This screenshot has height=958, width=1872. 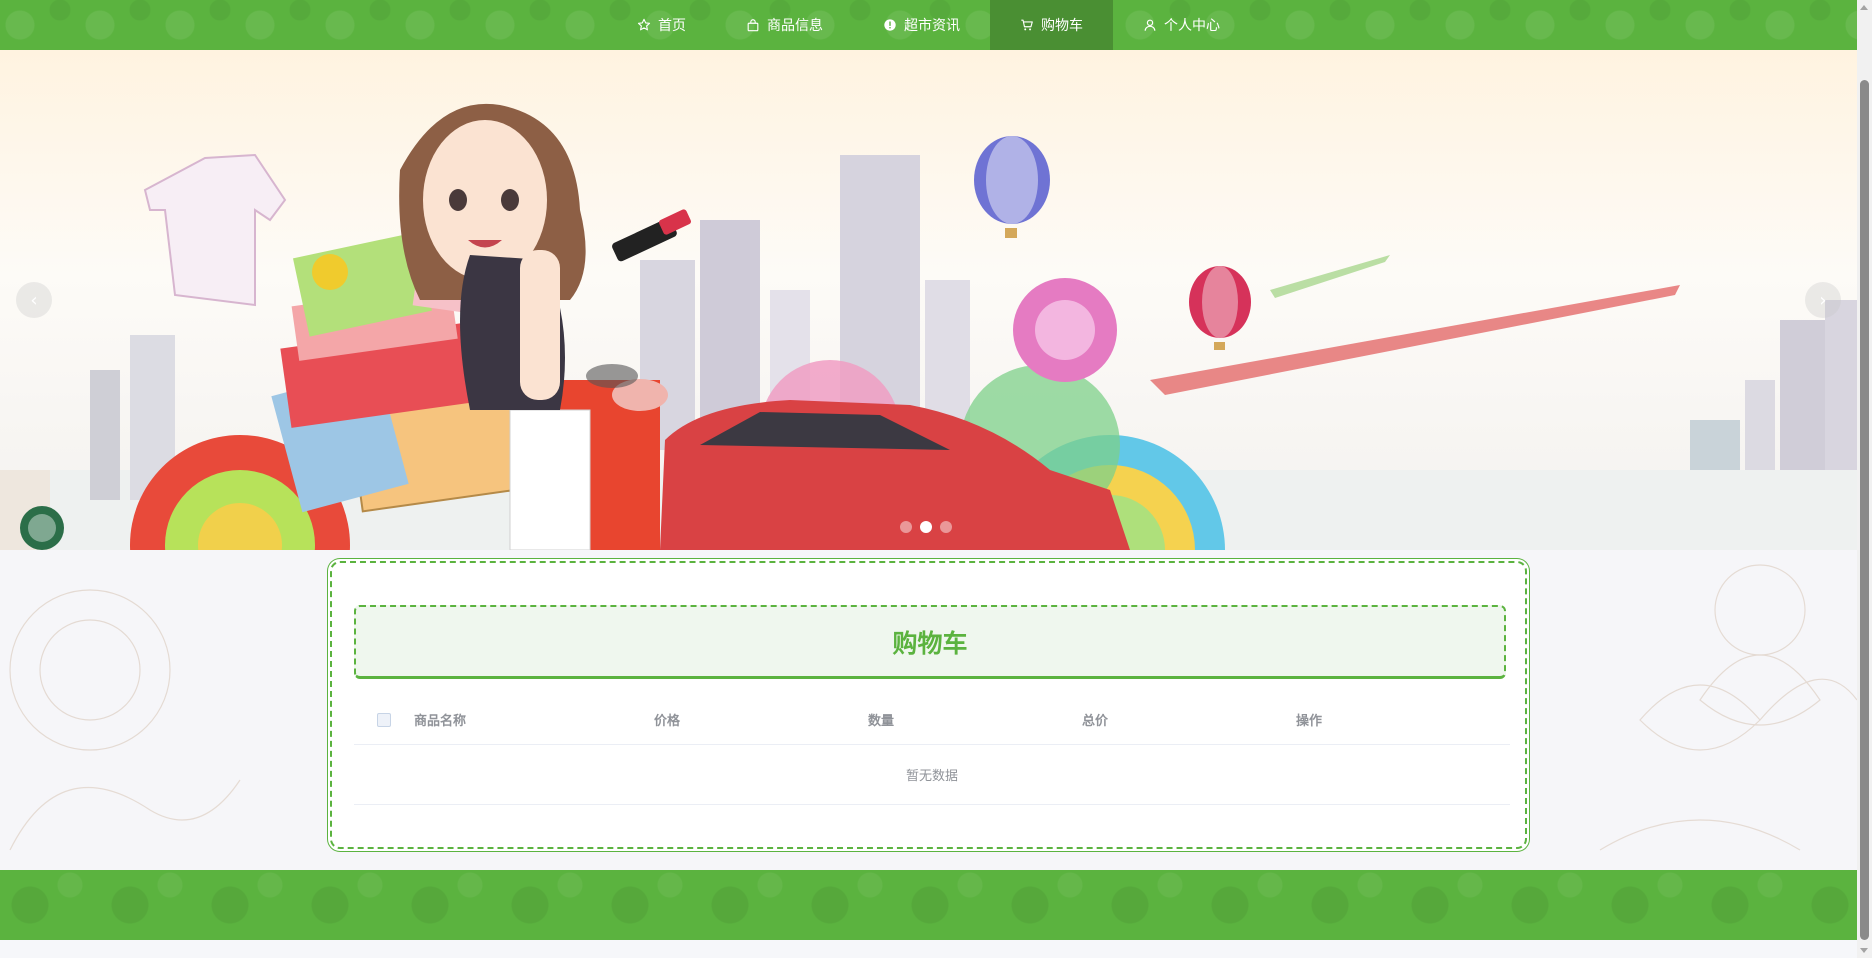 I want to click on column-header-total: 总价, so click(x=1095, y=721).